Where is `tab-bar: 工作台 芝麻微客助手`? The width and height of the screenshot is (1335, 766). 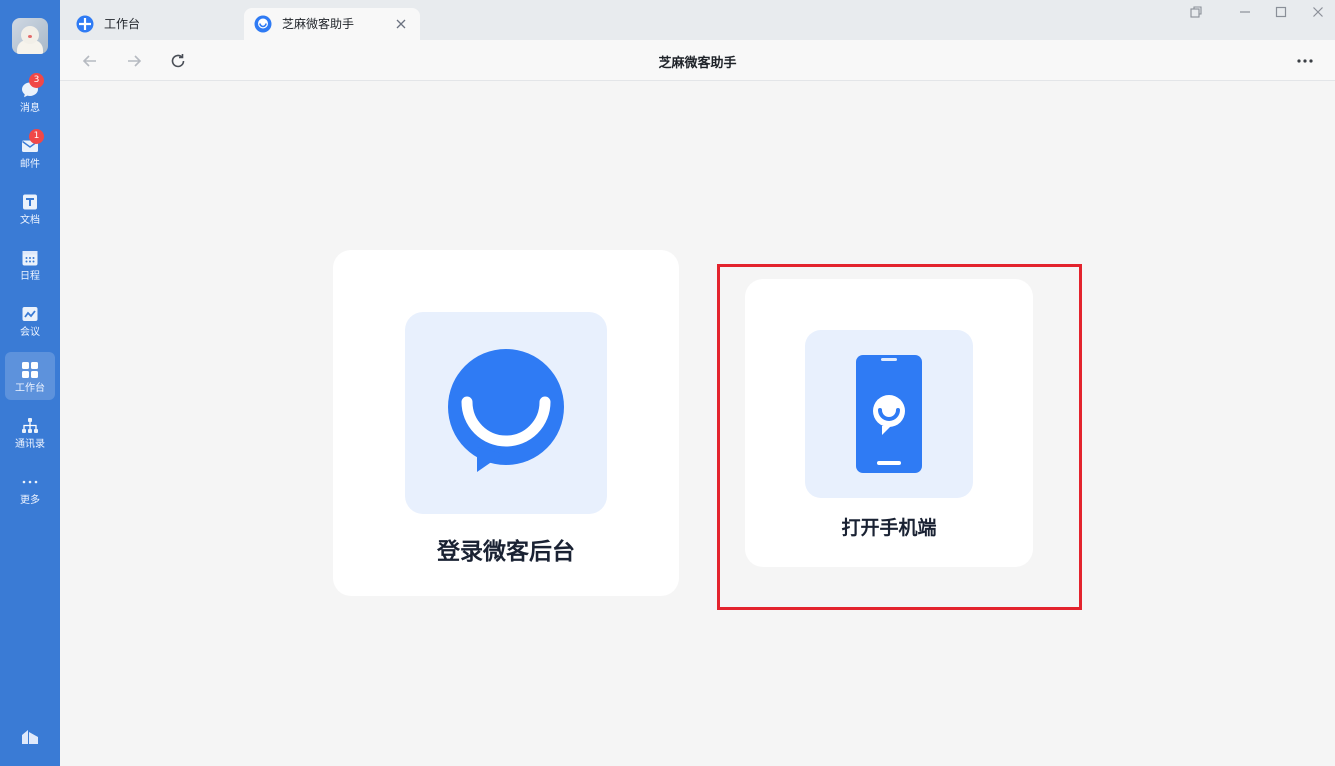 tab-bar: 工作台 芝麻微客助手 is located at coordinates (697, 20).